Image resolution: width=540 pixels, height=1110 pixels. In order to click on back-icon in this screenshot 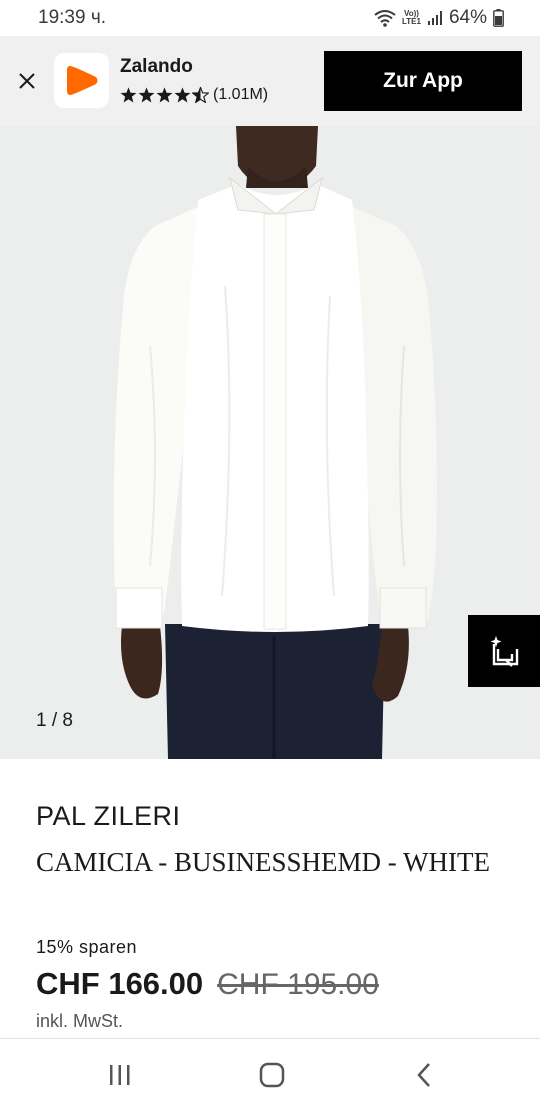, I will do `click(424, 1075)`.